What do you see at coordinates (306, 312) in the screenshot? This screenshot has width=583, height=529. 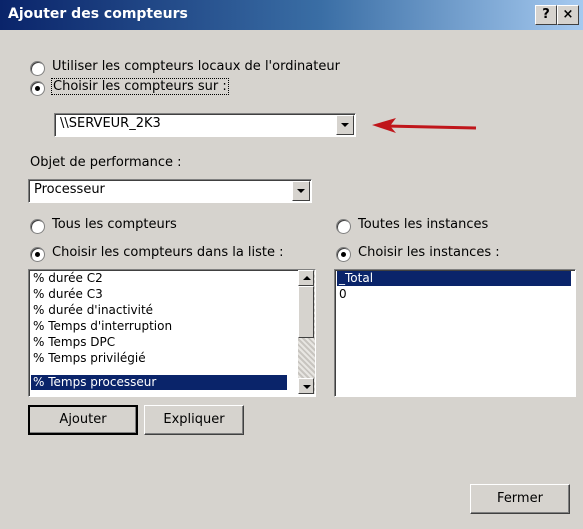 I see `scroll-thumb` at bounding box center [306, 312].